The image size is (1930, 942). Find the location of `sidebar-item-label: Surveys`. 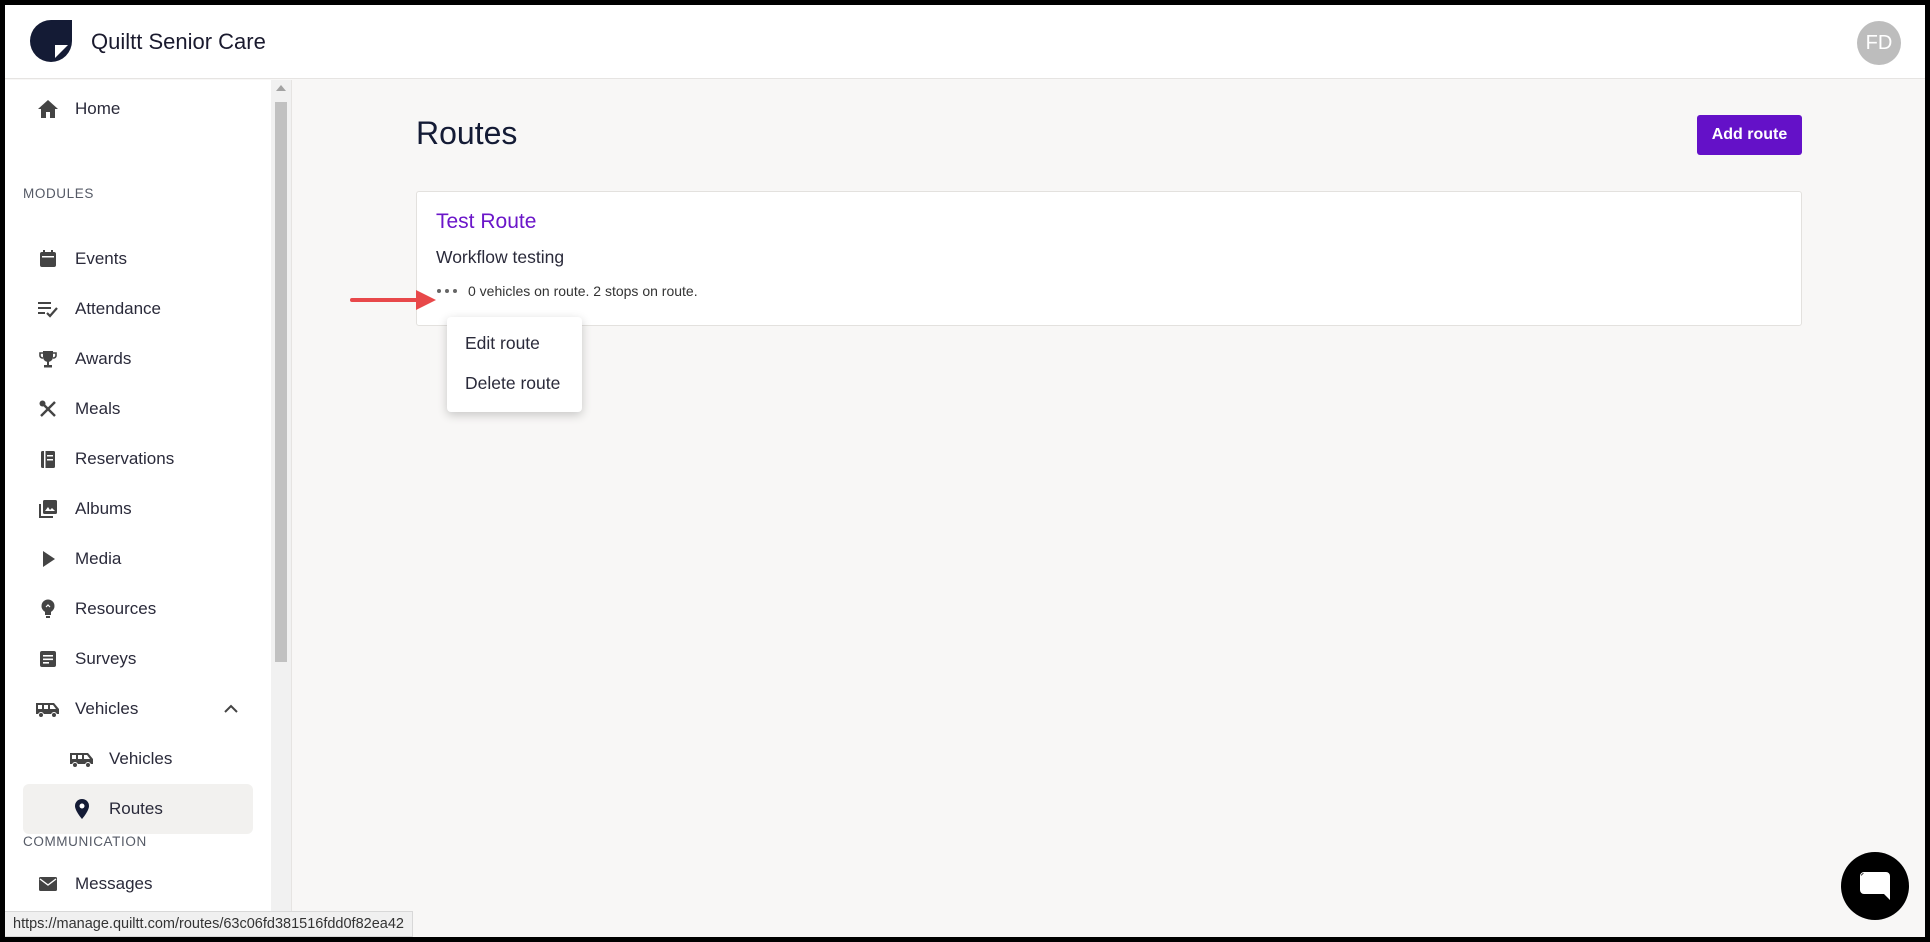

sidebar-item-label: Surveys is located at coordinates (106, 658).